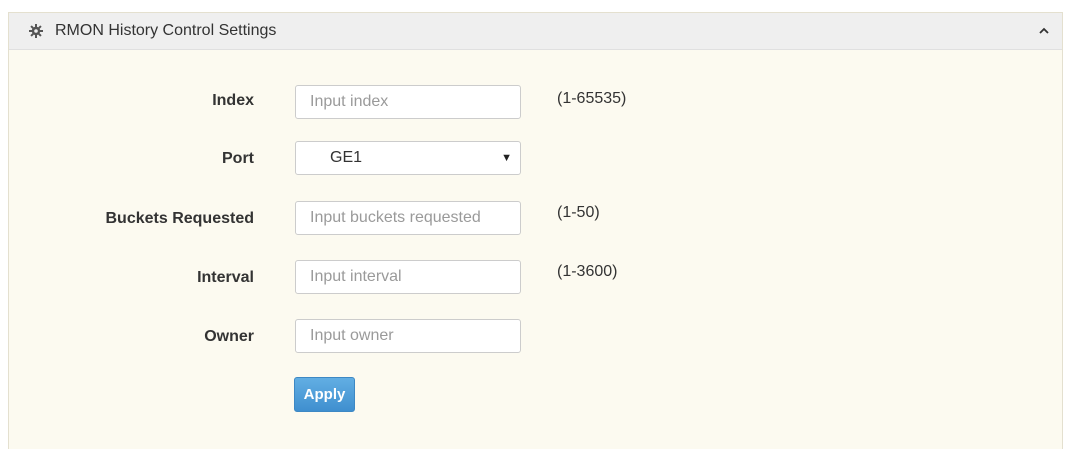 The image size is (1065, 449). Describe the element at coordinates (1044, 31) in the screenshot. I see `chevron-up-icon` at that location.